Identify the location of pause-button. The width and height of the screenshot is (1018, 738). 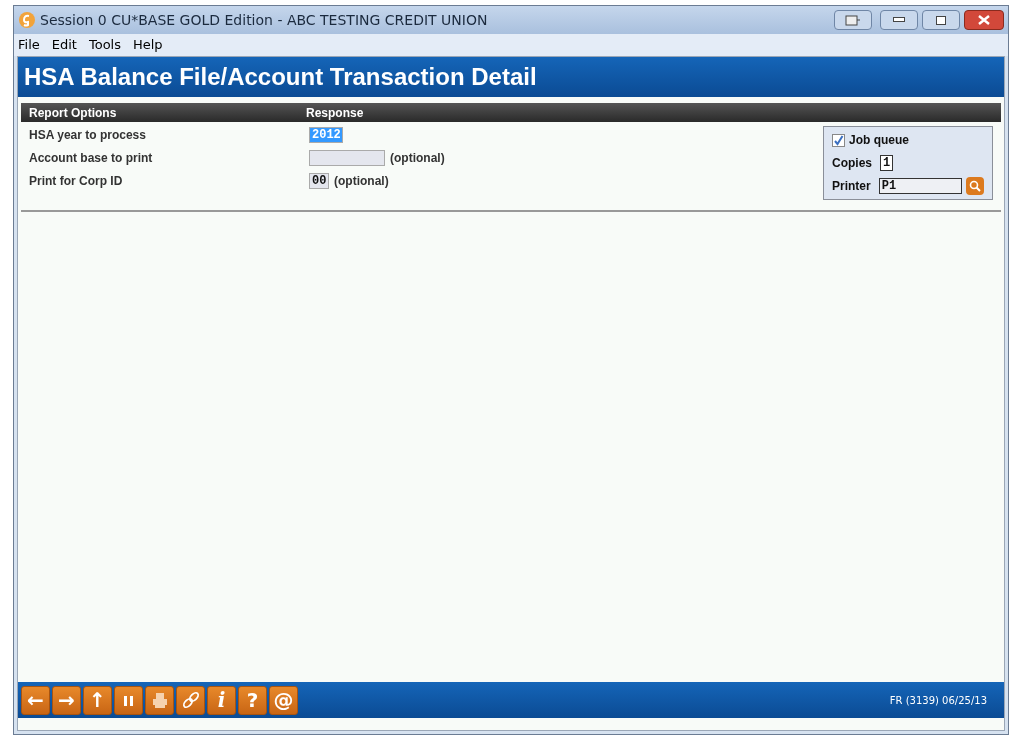
(128, 700).